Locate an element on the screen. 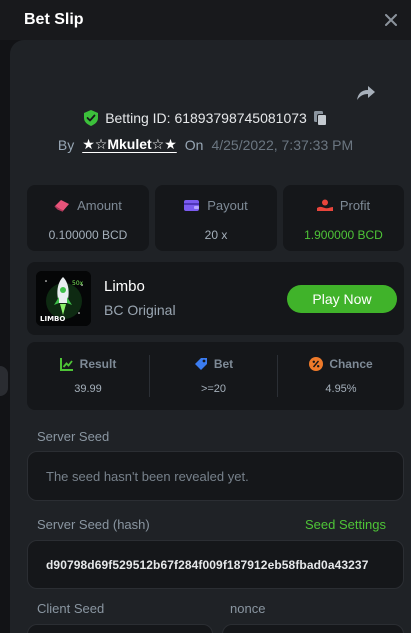  by-label: By is located at coordinates (66, 144).